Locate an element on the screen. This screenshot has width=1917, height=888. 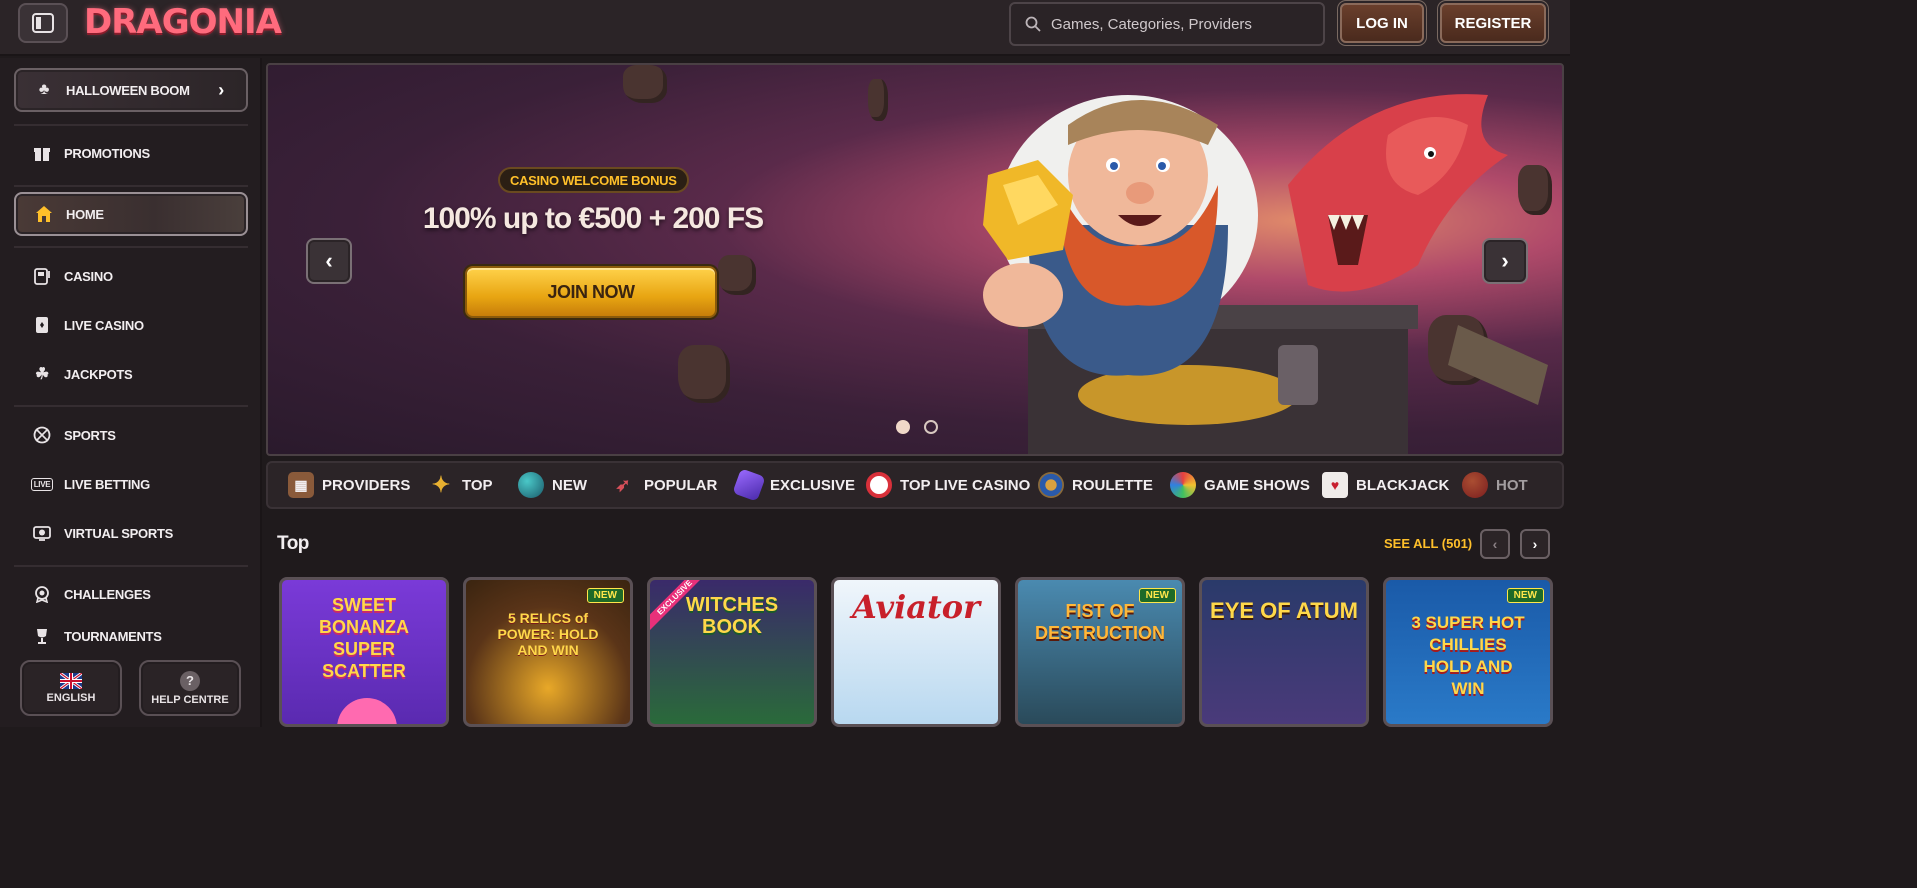
sidebar-item-promotions: PROMOTIONS is located at coordinates (131, 153).